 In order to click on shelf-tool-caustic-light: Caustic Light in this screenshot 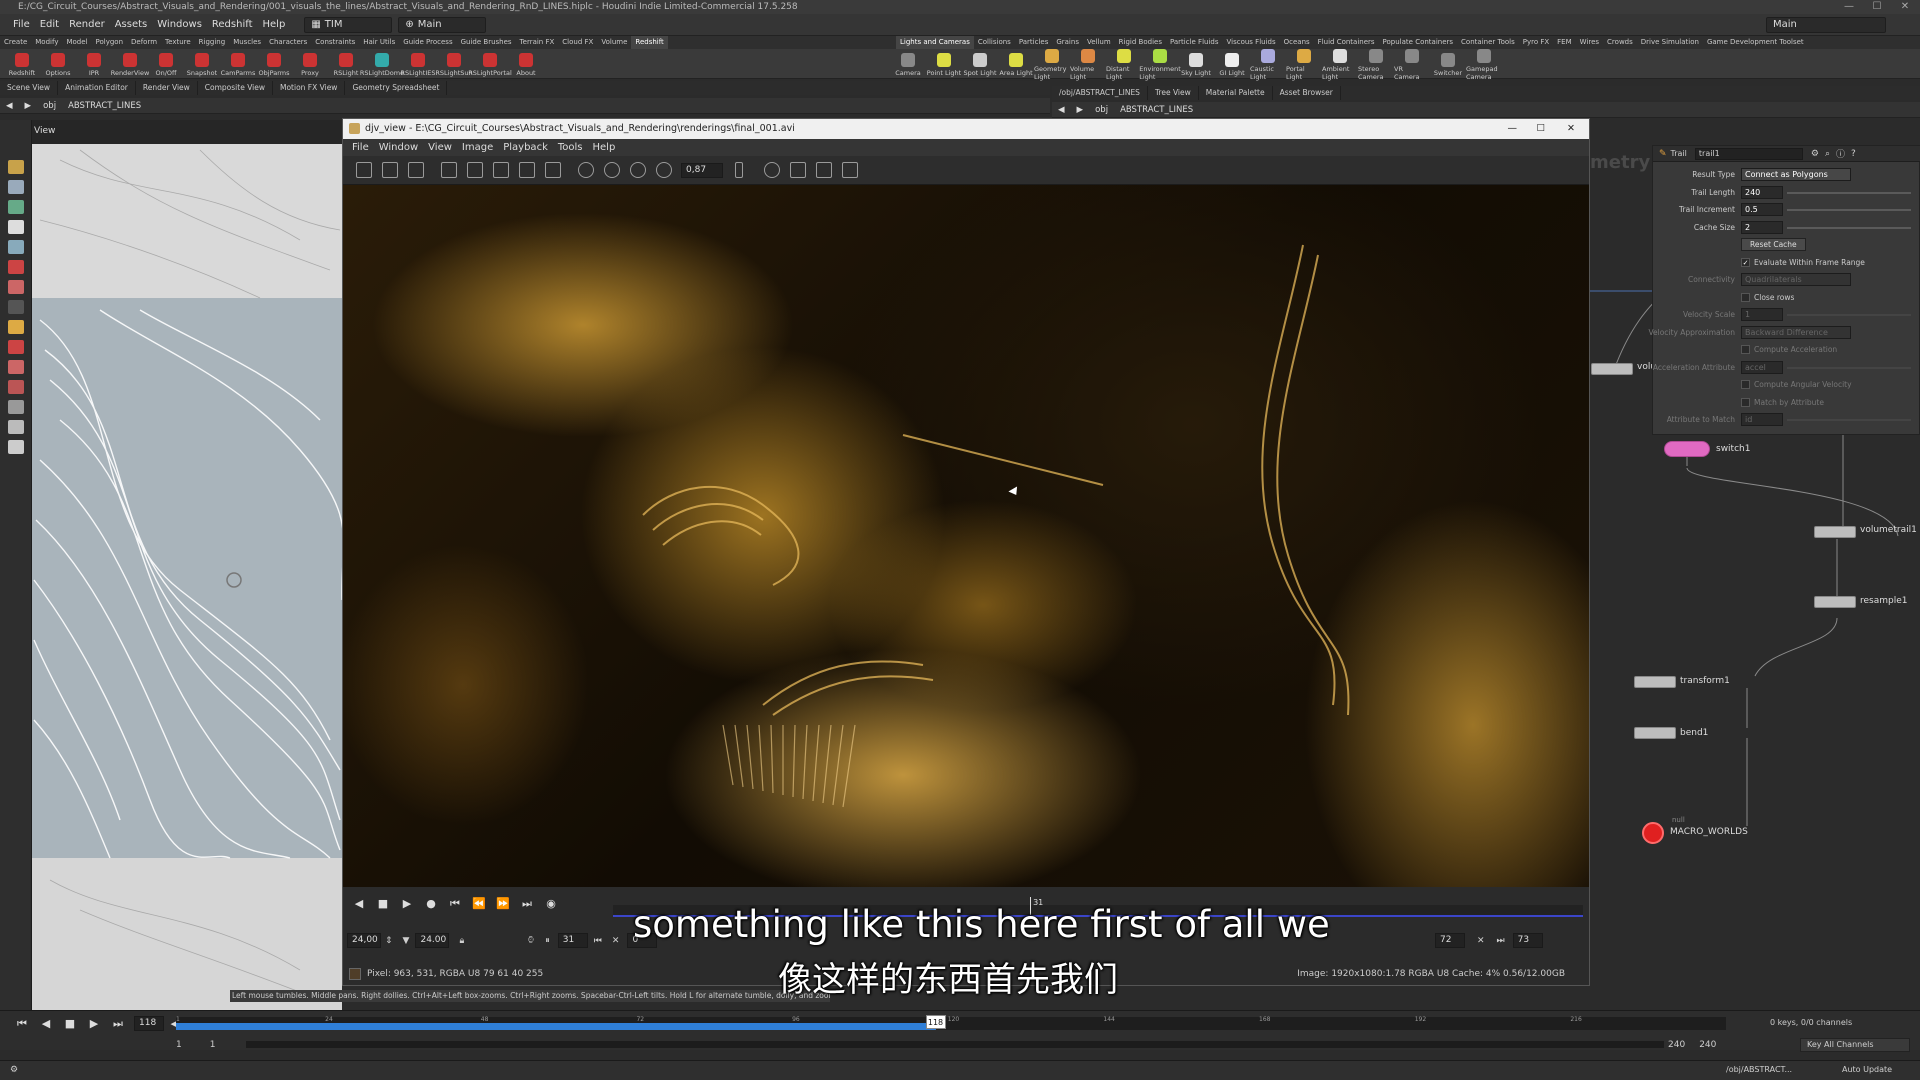, I will do `click(1268, 64)`.